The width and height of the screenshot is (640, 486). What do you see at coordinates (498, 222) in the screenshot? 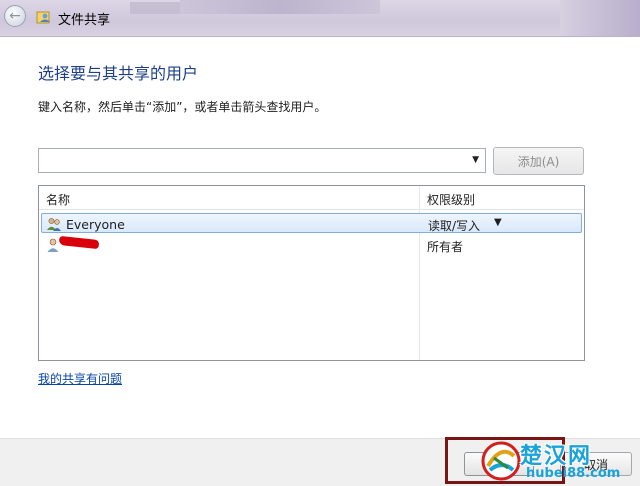
I see `permission-dropdown-arrow-icon: ▼` at bounding box center [498, 222].